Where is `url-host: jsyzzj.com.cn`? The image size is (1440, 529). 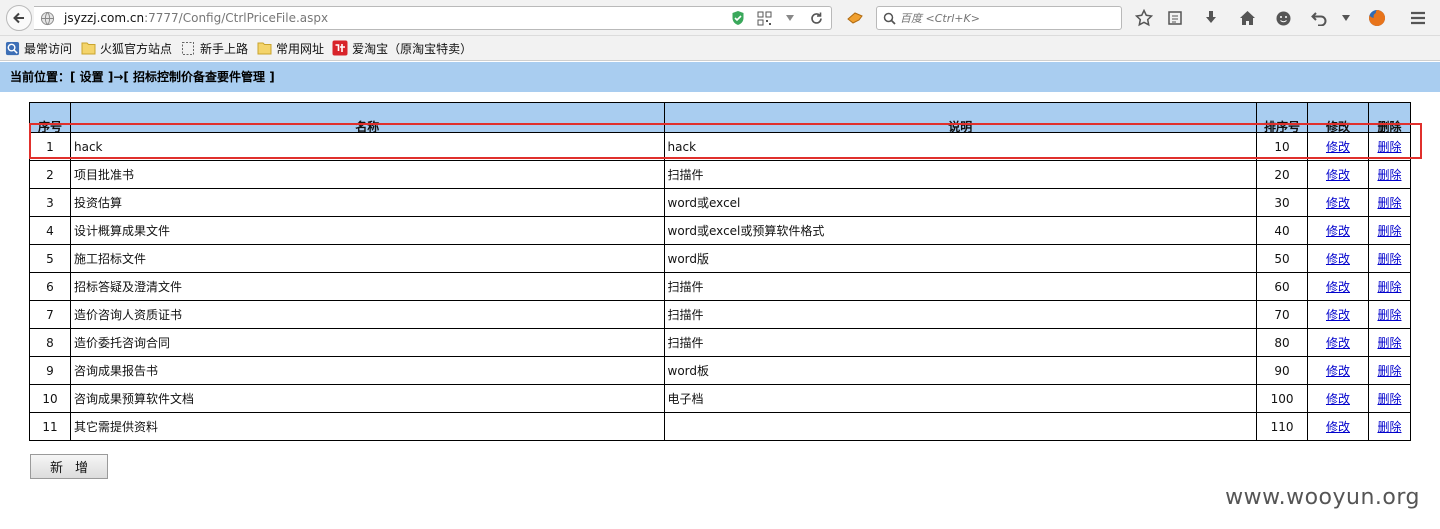 url-host: jsyzzj.com.cn is located at coordinates (104, 18).